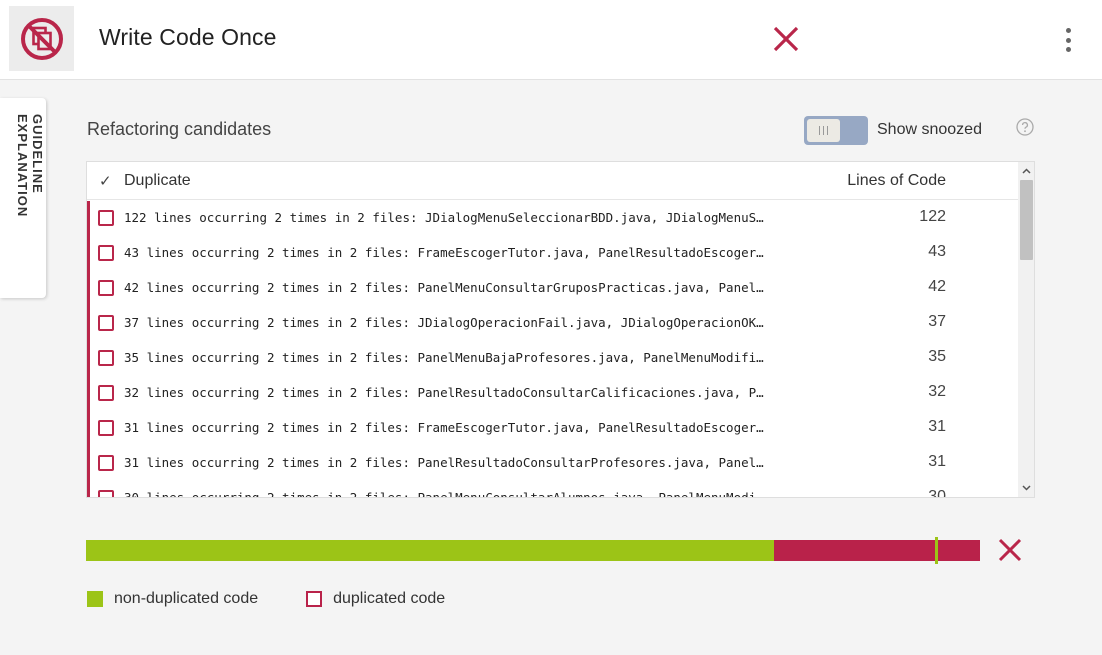  Describe the element at coordinates (1025, 127) in the screenshot. I see `help-icon` at that location.